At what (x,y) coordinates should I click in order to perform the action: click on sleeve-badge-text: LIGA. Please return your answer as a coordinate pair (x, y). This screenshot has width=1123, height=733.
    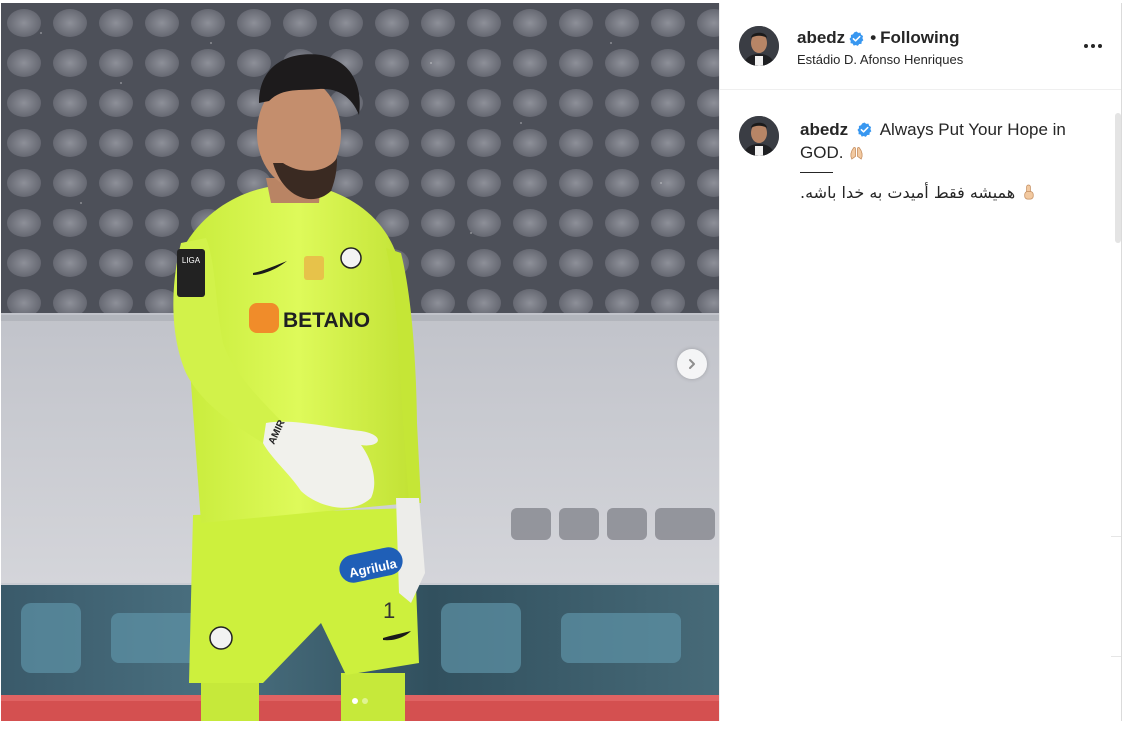
    Looking at the image, I should click on (191, 260).